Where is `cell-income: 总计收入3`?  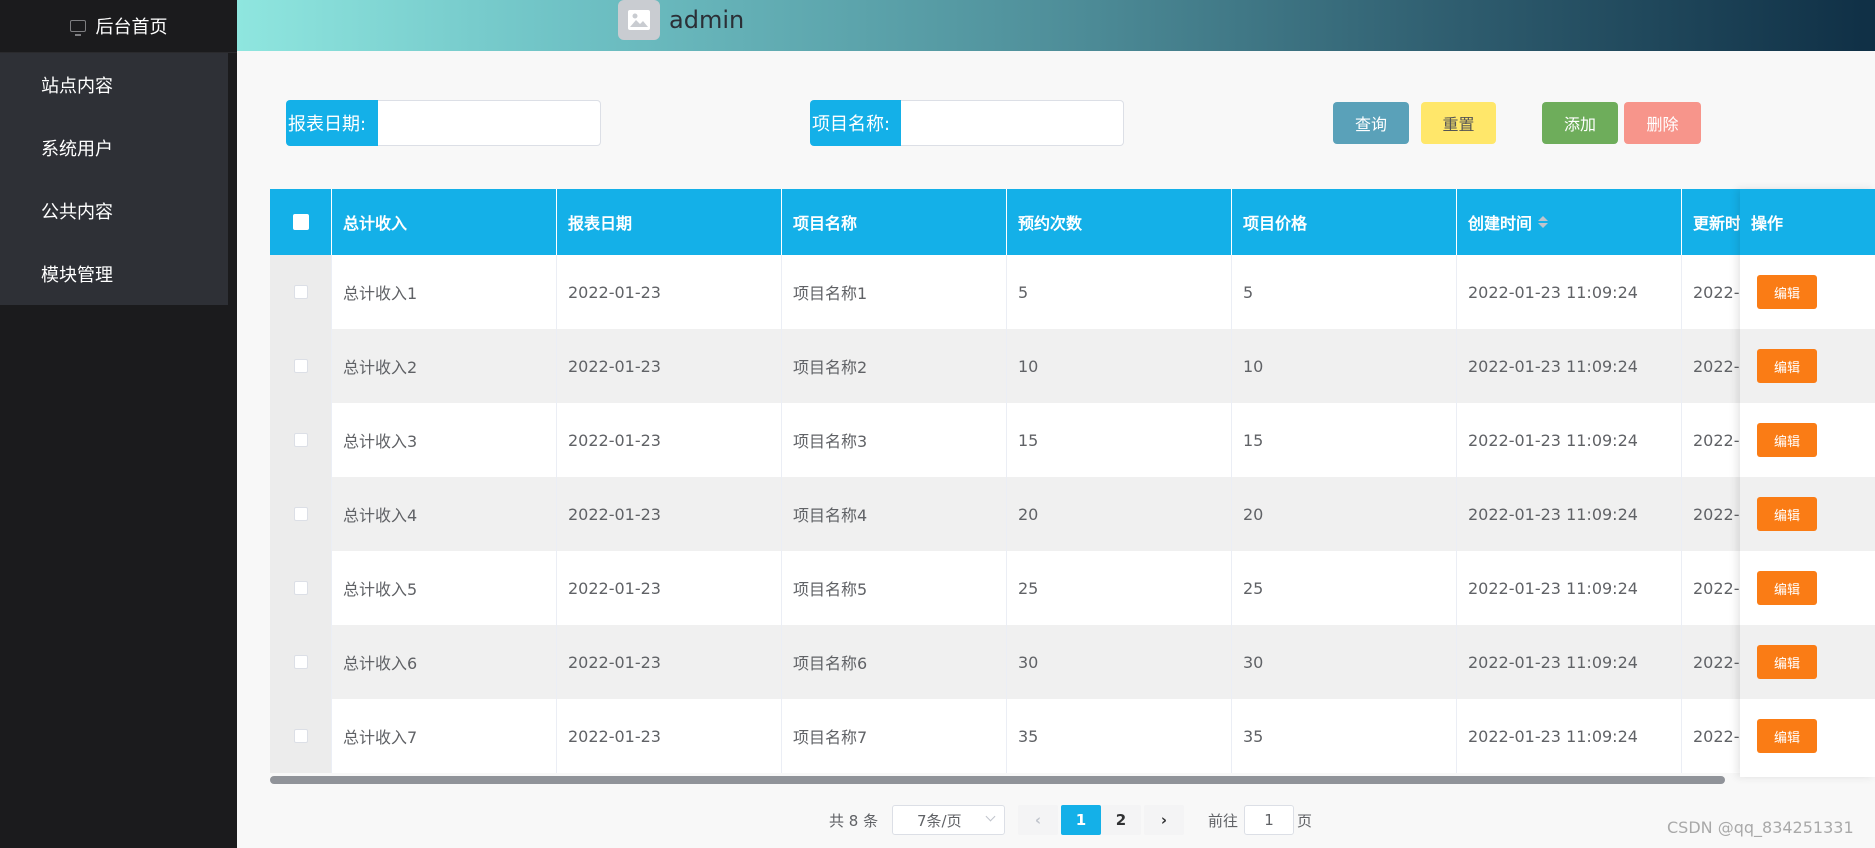
cell-income: 总计收入3 is located at coordinates (444, 440).